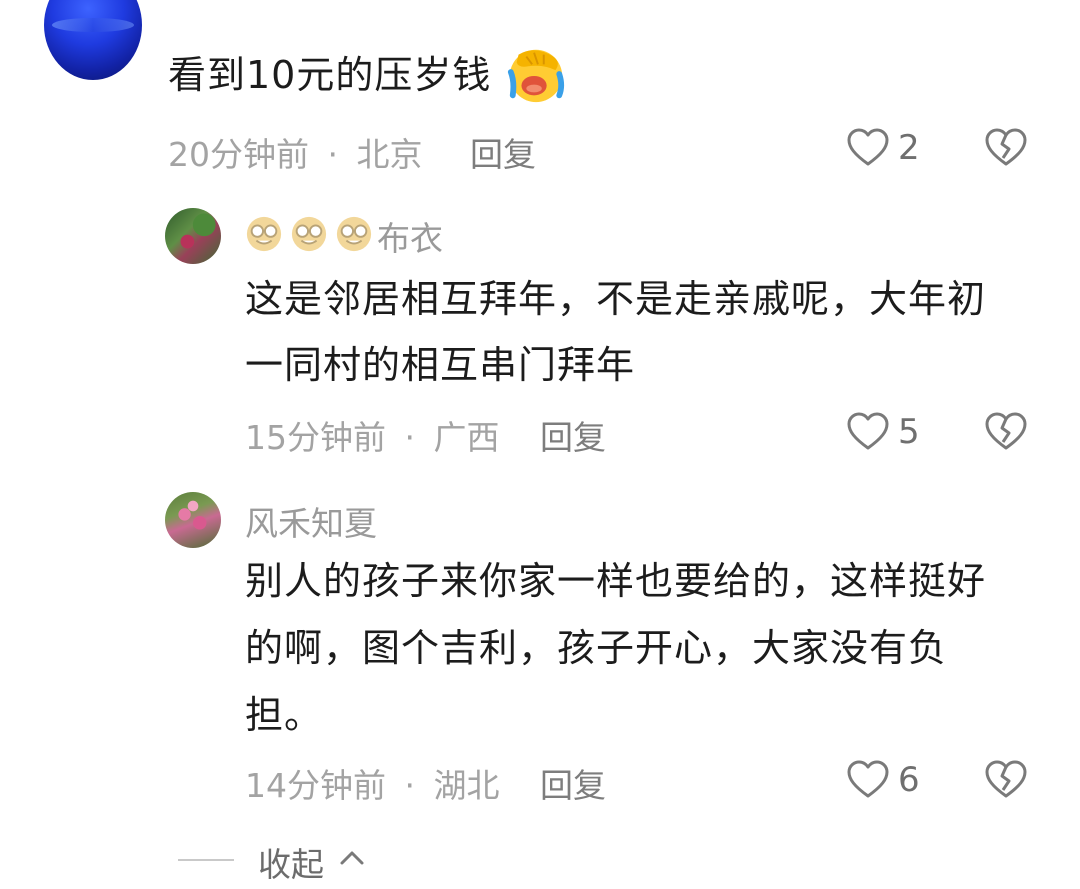 The height and width of the screenshot is (889, 1080). What do you see at coordinates (352, 858) in the screenshot?
I see `chevron-up-icon` at bounding box center [352, 858].